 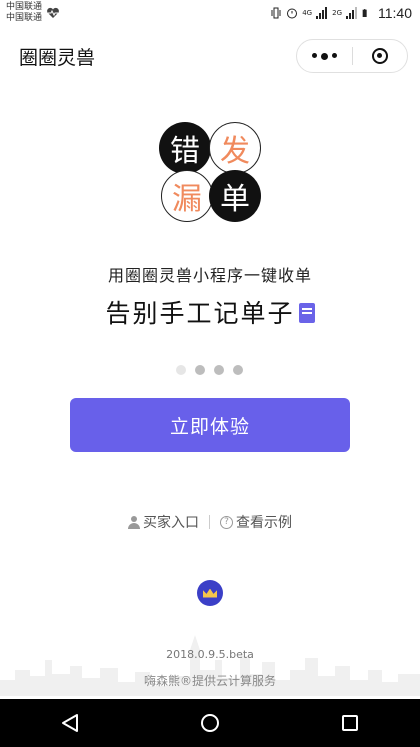 I want to click on status-icons: 4G 2G 11:40, so click(x=341, y=13).